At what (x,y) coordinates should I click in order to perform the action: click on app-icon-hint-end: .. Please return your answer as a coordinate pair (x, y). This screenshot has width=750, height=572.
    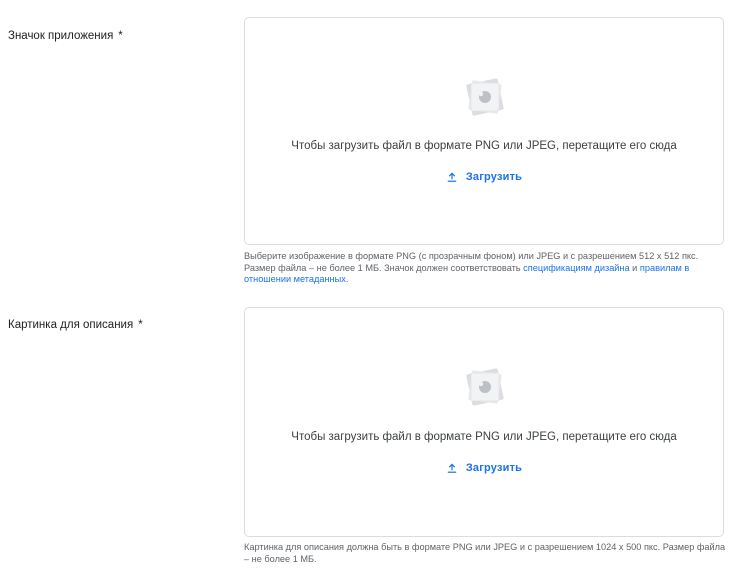
    Looking at the image, I should click on (347, 279).